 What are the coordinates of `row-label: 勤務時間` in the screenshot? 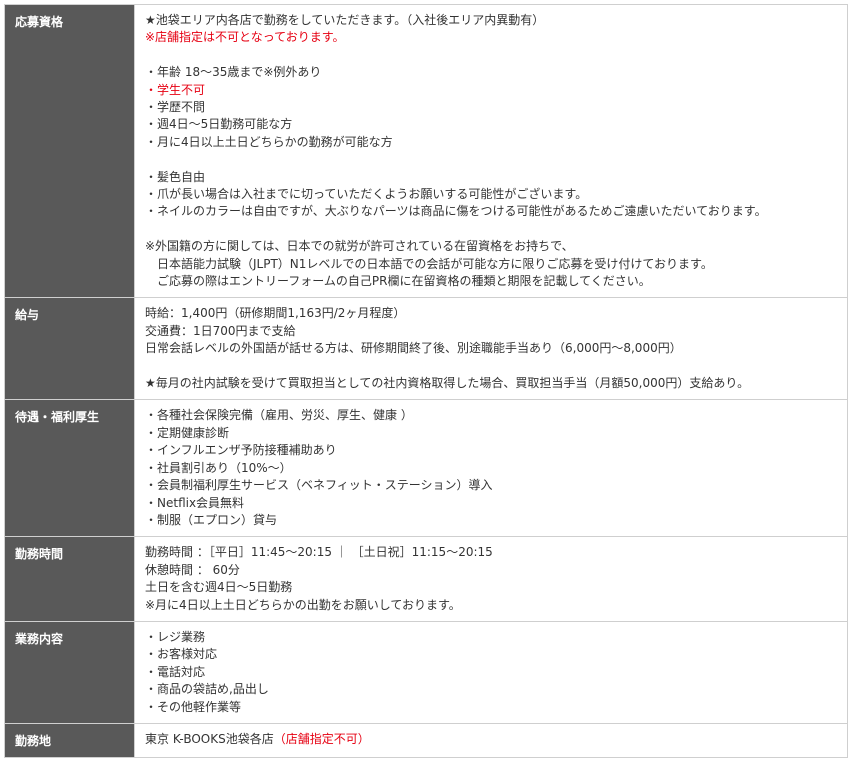 It's located at (69, 579).